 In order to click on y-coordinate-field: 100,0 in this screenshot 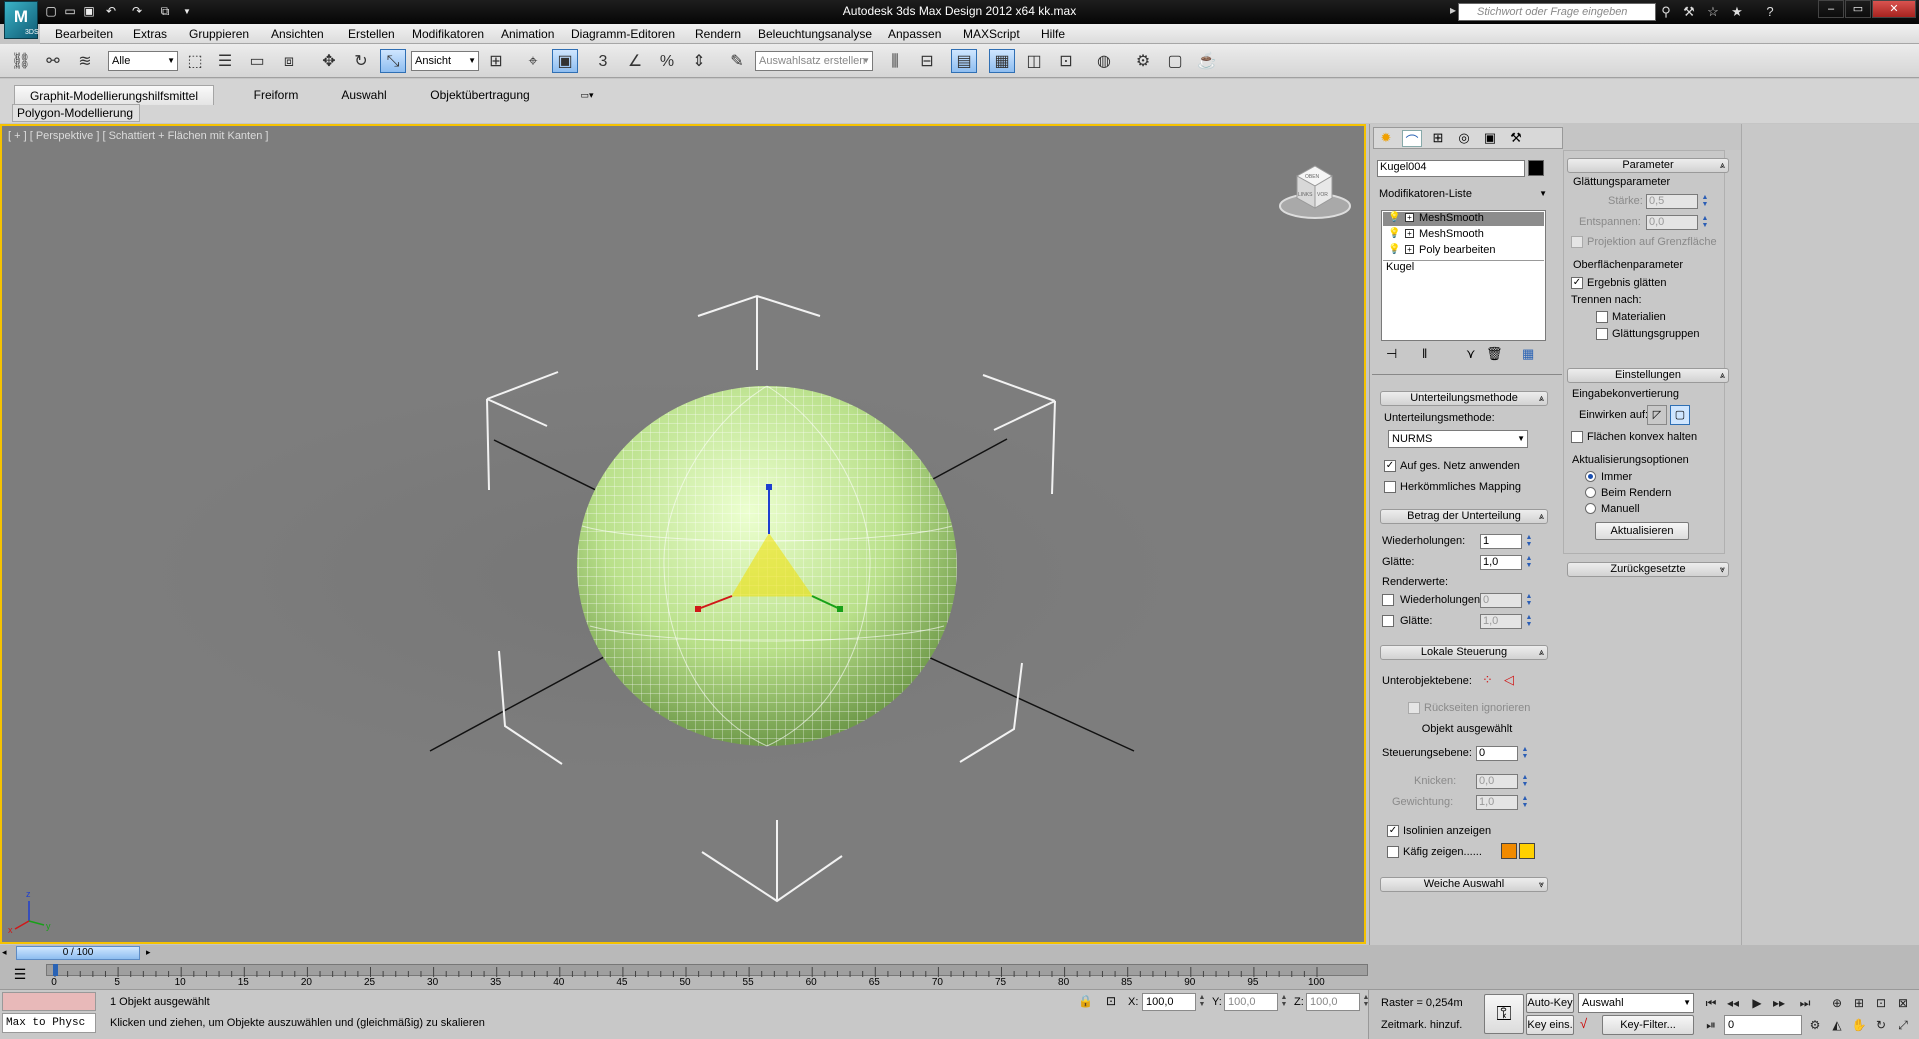, I will do `click(1251, 1002)`.